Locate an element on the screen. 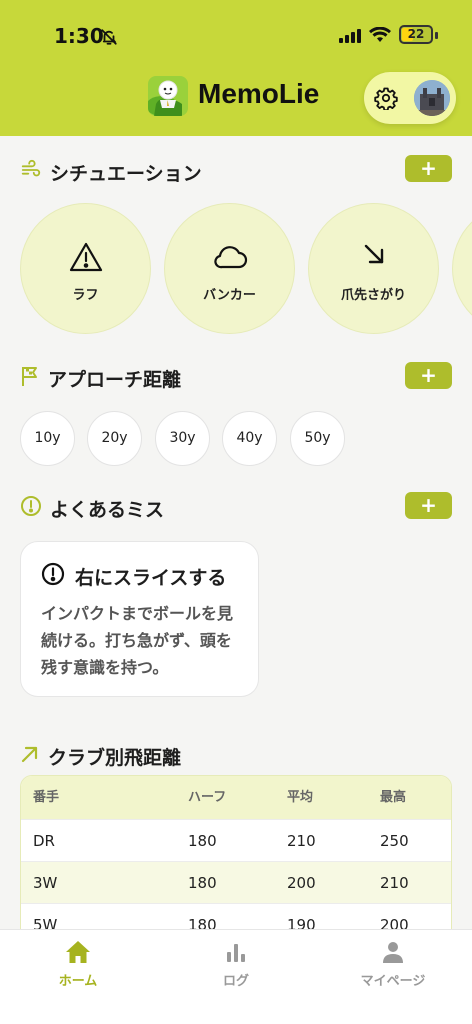  header-actions is located at coordinates (410, 98).